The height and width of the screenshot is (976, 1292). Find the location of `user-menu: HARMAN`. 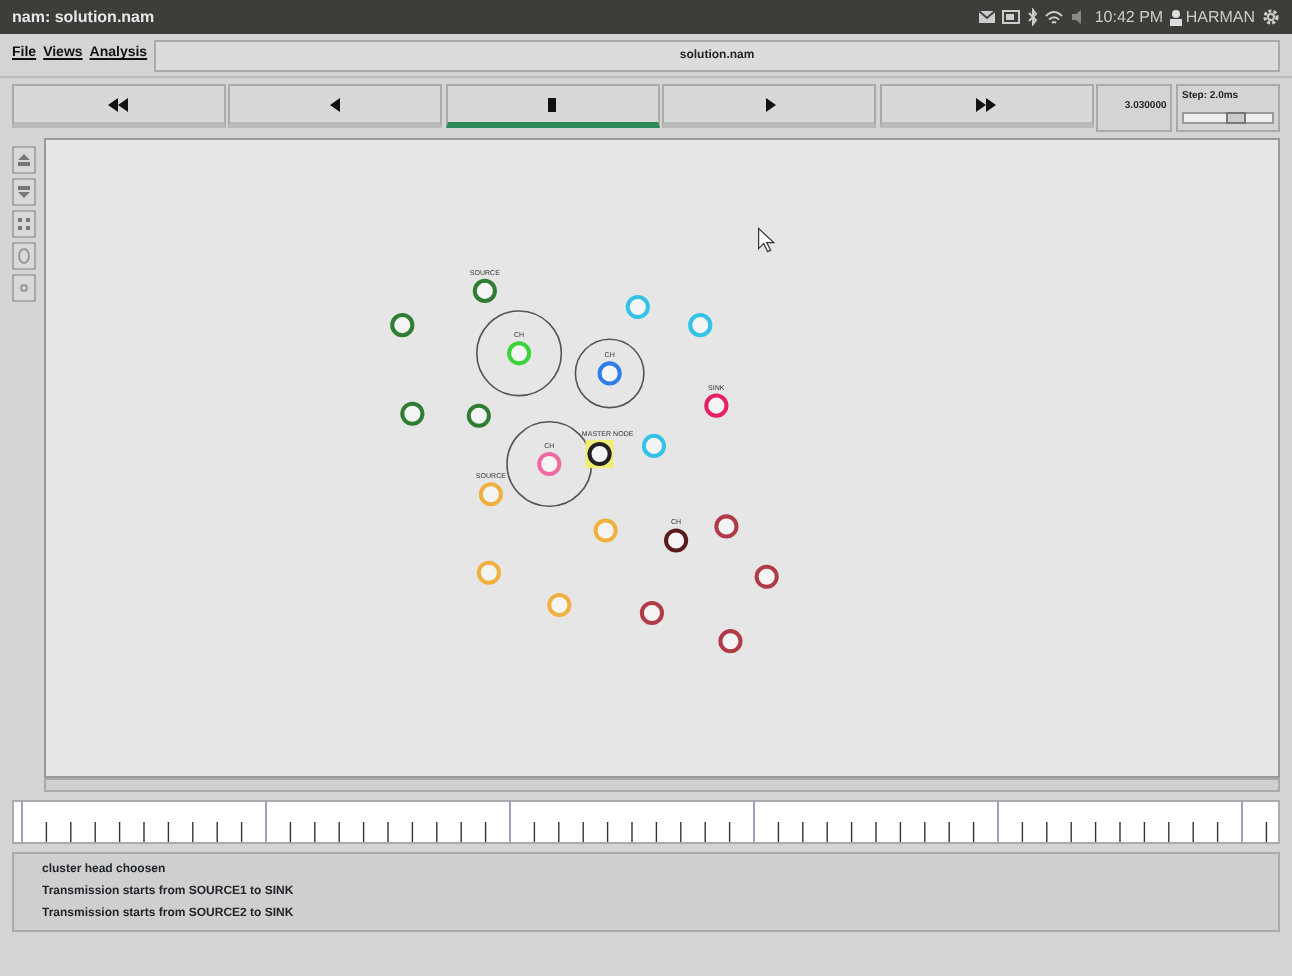

user-menu: HARMAN is located at coordinates (1212, 17).